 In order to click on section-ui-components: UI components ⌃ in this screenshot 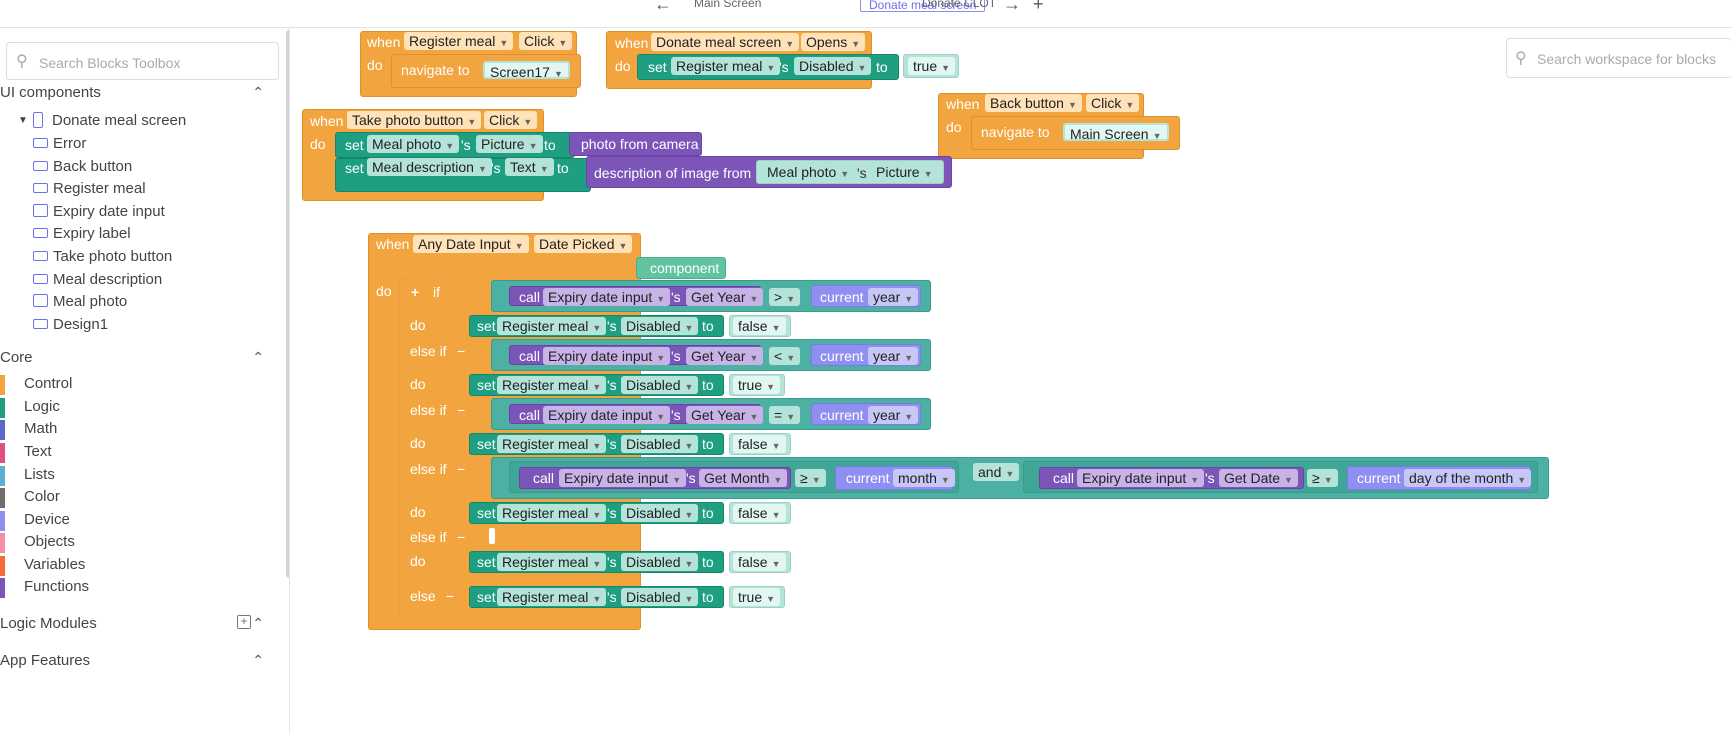, I will do `click(140, 92)`.